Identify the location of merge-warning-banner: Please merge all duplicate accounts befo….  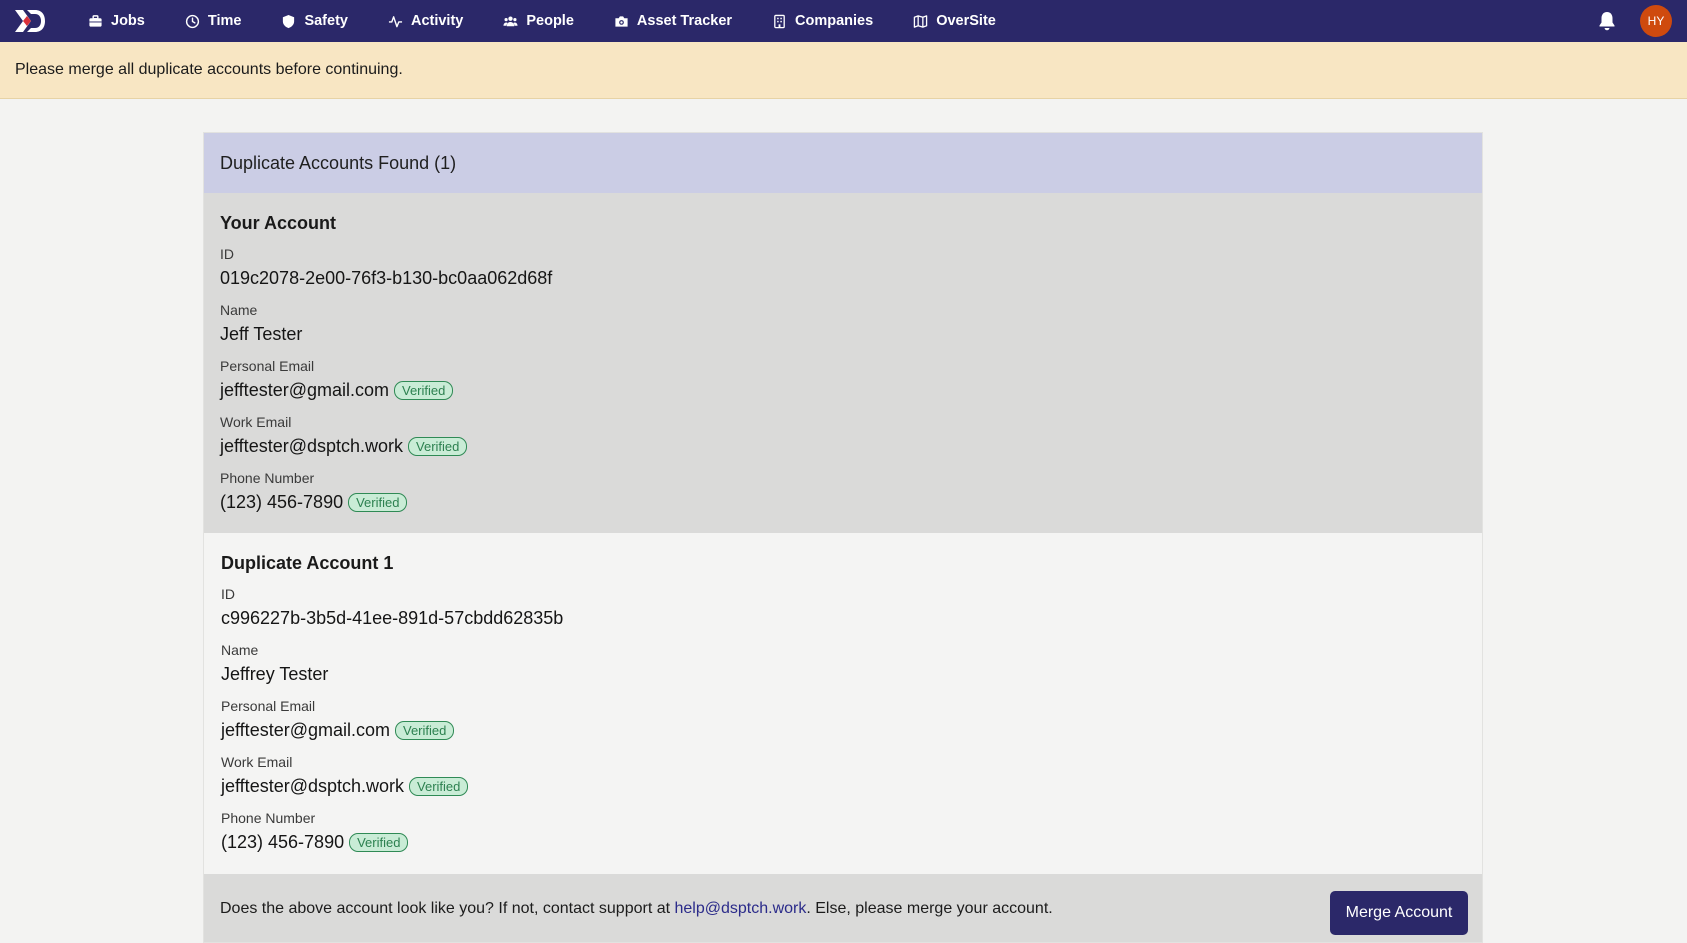
(843, 70).